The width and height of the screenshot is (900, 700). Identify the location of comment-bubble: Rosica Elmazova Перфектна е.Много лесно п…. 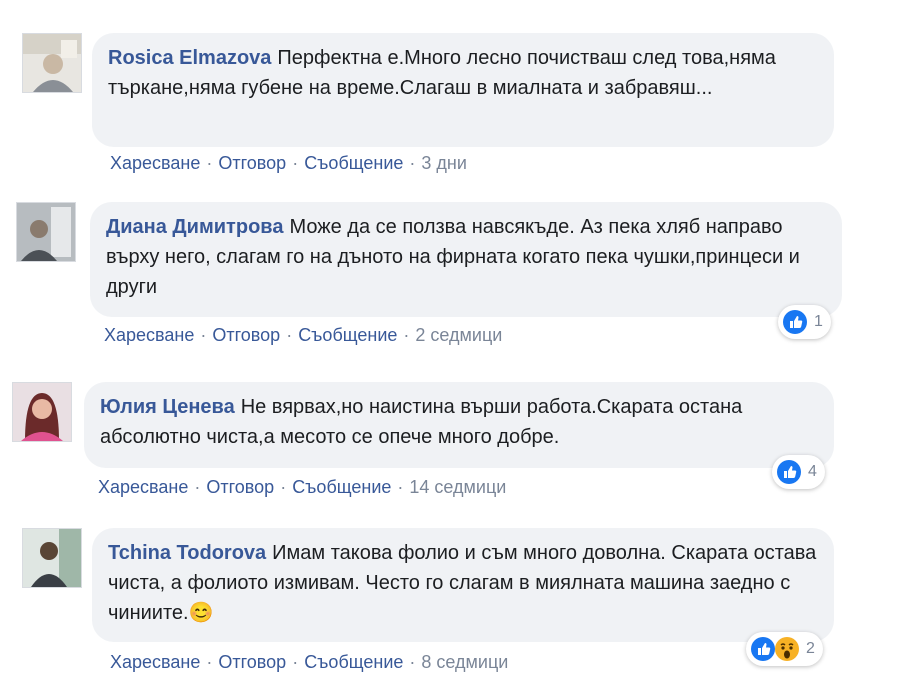
(463, 90).